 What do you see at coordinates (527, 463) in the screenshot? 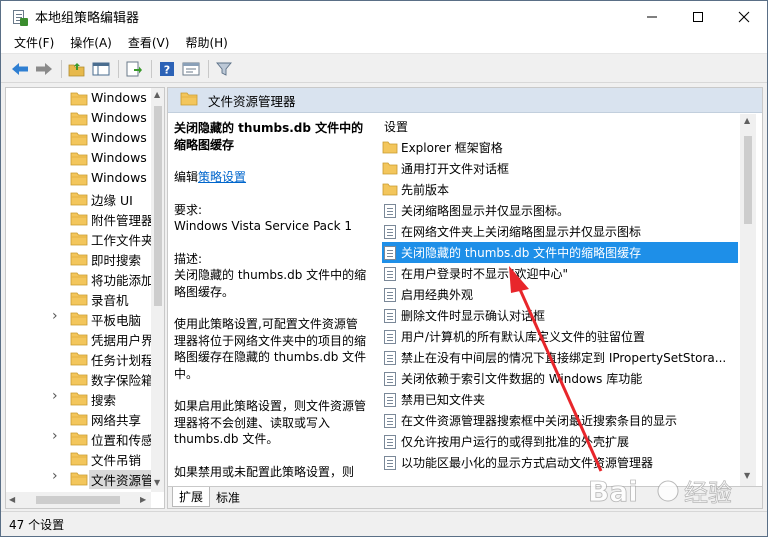
I see `setting-label: 以功能区最小化的显示方式启动文件资源管理器` at bounding box center [527, 463].